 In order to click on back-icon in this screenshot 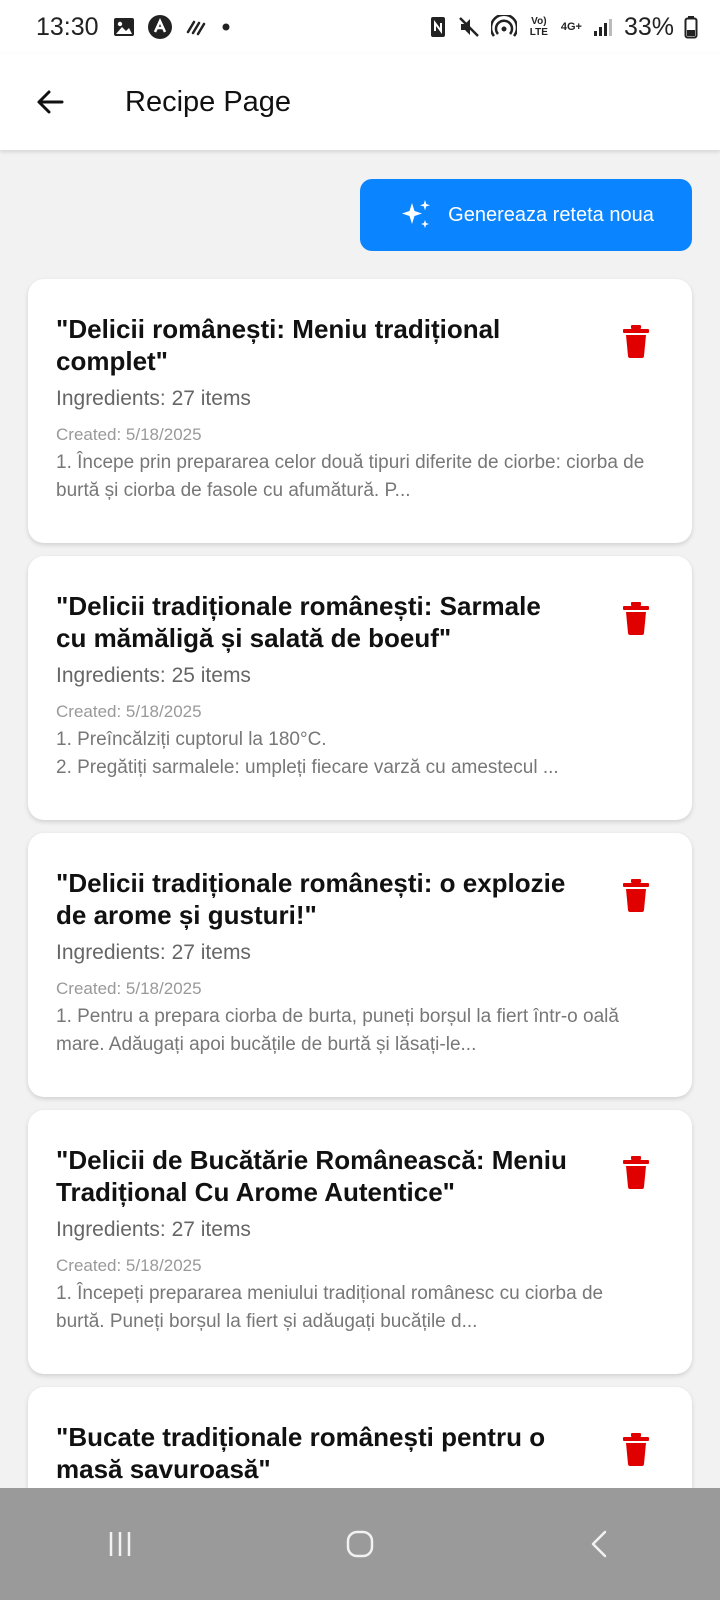, I will do `click(599, 1544)`.